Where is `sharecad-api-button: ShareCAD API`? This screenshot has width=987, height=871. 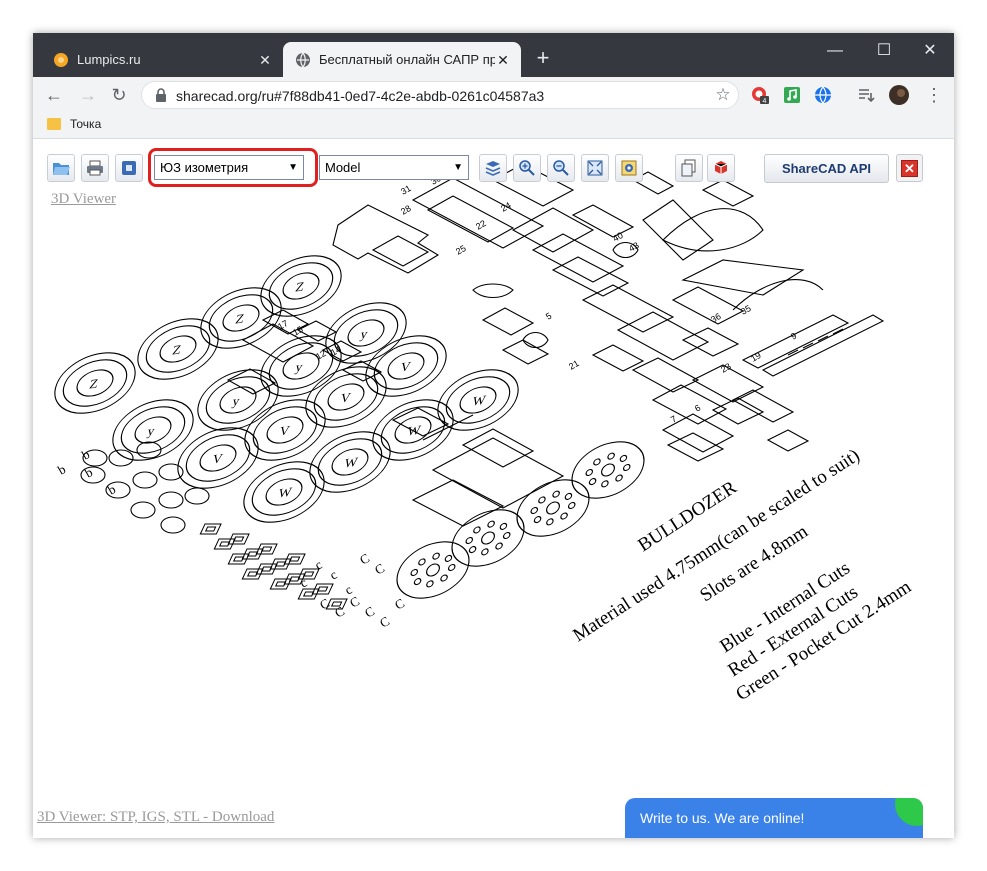 sharecad-api-button: ShareCAD API is located at coordinates (826, 168).